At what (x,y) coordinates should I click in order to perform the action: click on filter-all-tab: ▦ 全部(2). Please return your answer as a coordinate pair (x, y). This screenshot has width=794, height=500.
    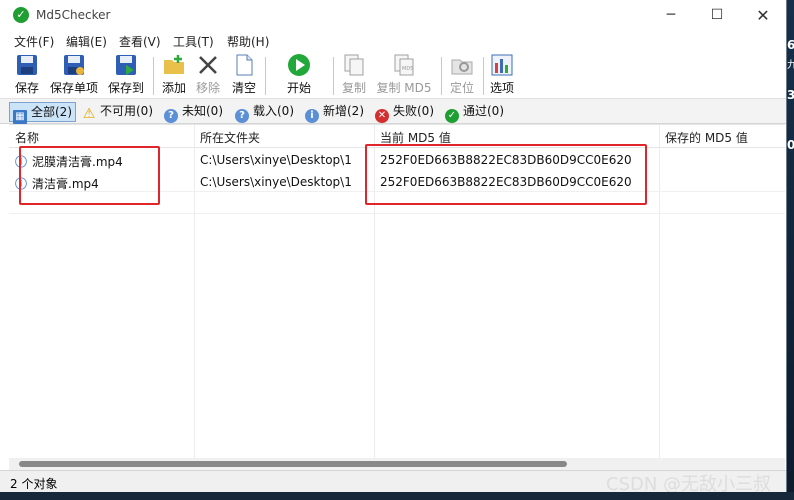
    Looking at the image, I should click on (42, 113).